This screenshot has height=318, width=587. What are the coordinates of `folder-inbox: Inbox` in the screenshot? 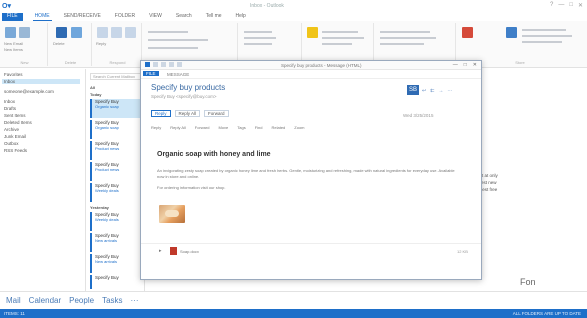 It's located at (9, 101).